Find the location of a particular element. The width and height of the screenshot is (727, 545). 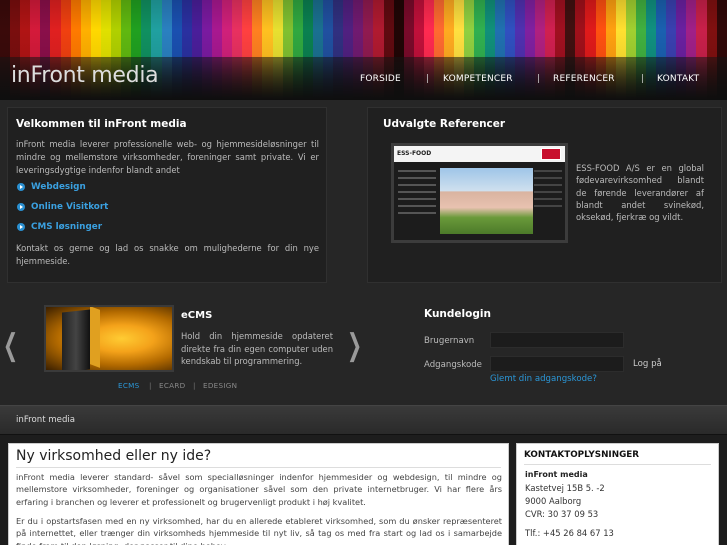

pig-photo is located at coordinates (486, 201).